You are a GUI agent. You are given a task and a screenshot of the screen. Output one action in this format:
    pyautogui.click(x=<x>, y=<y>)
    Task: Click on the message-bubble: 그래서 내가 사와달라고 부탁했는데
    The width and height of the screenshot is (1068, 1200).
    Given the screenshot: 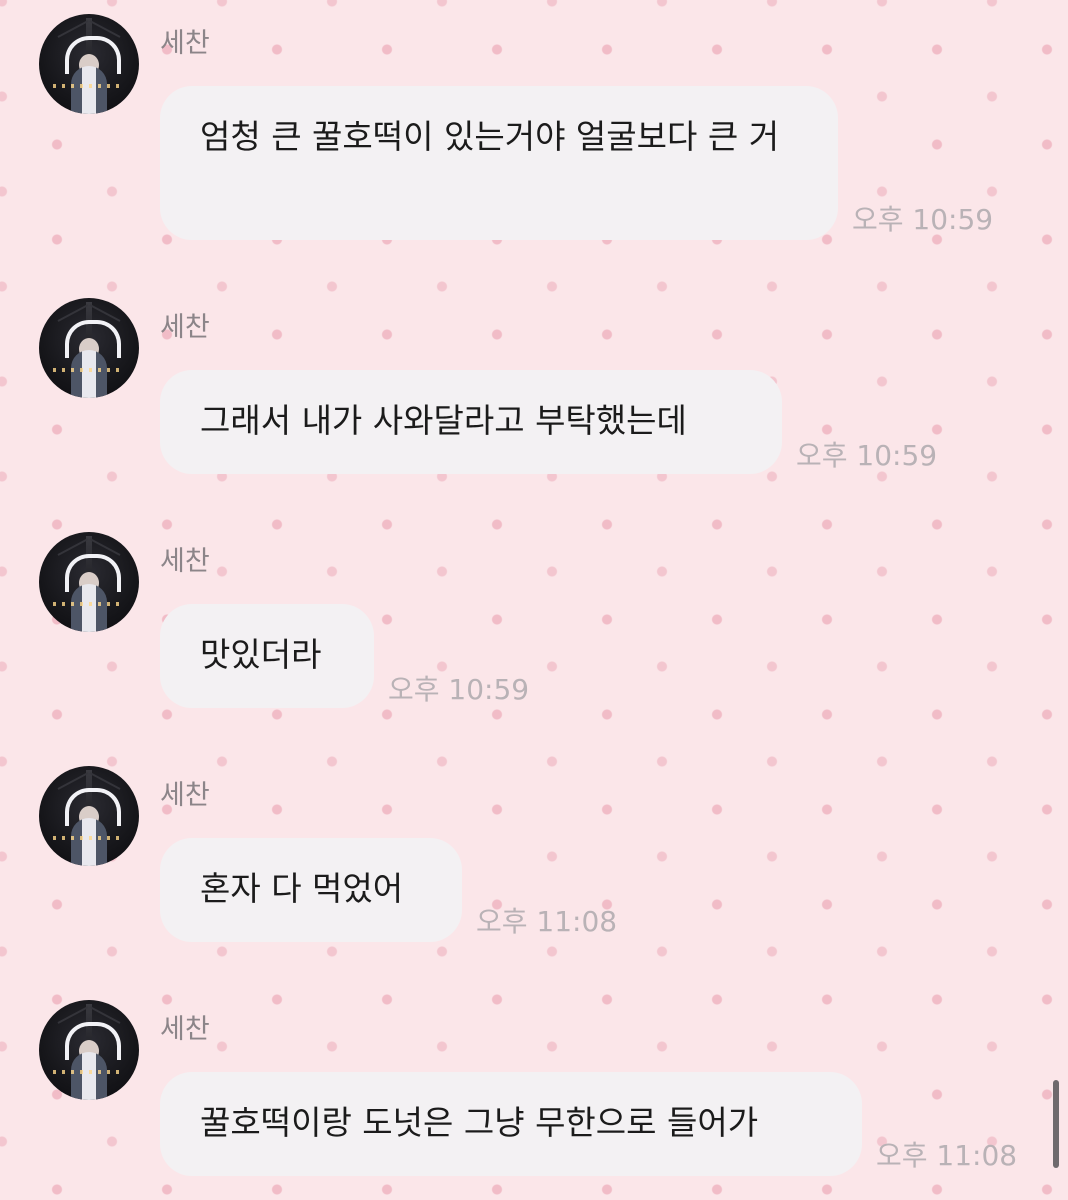 What is the action you would take?
    pyautogui.click(x=471, y=422)
    